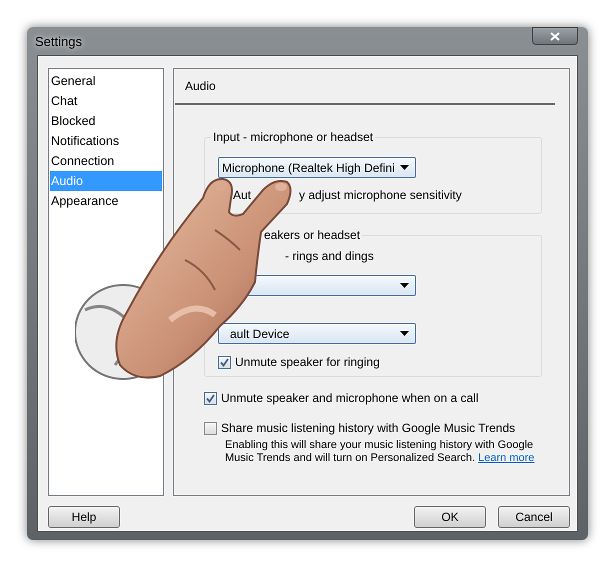  Describe the element at coordinates (84, 517) in the screenshot. I see `help-button: Help` at that location.